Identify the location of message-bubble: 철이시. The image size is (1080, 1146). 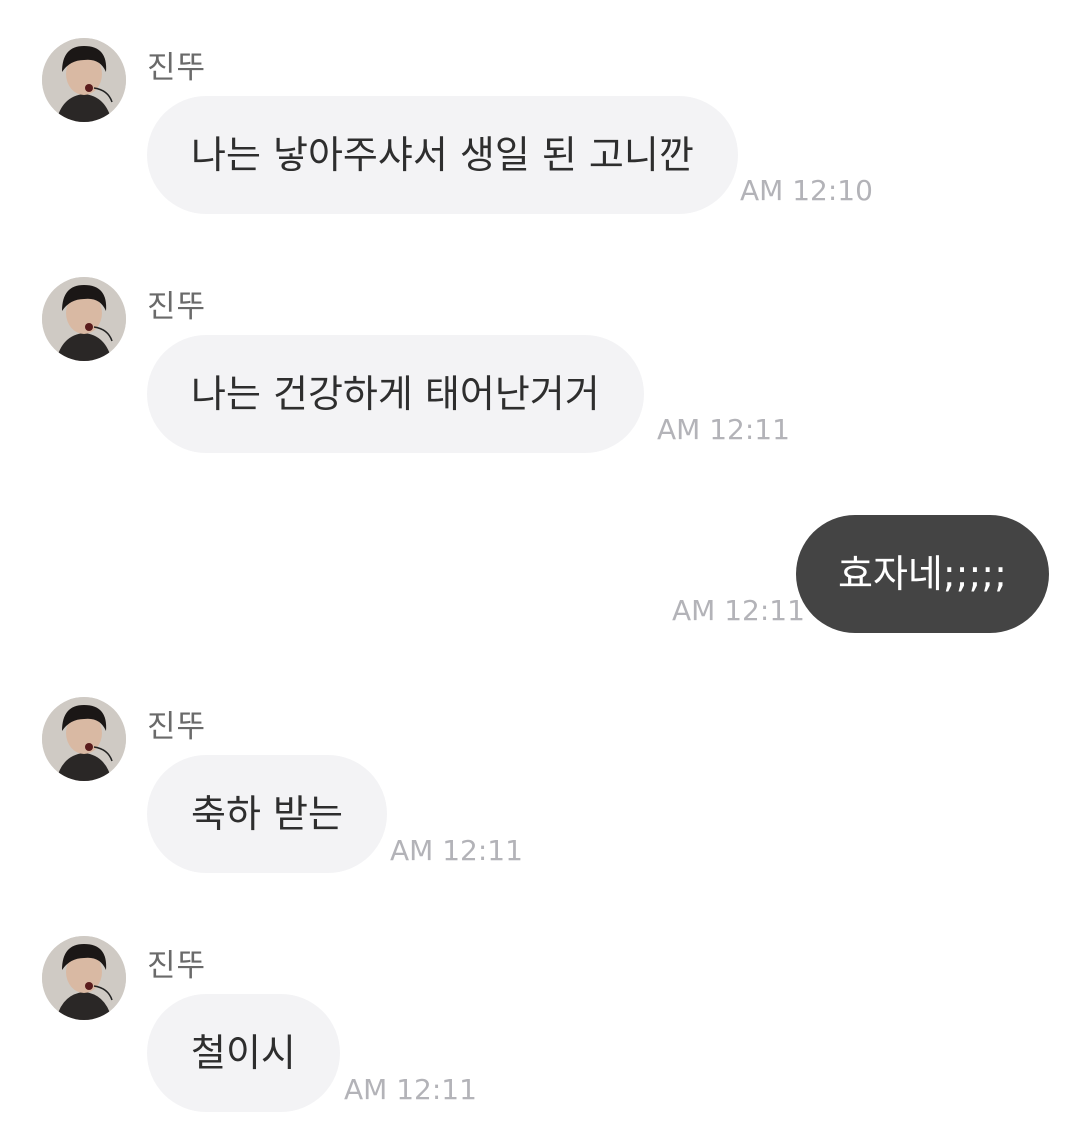
(243, 1053).